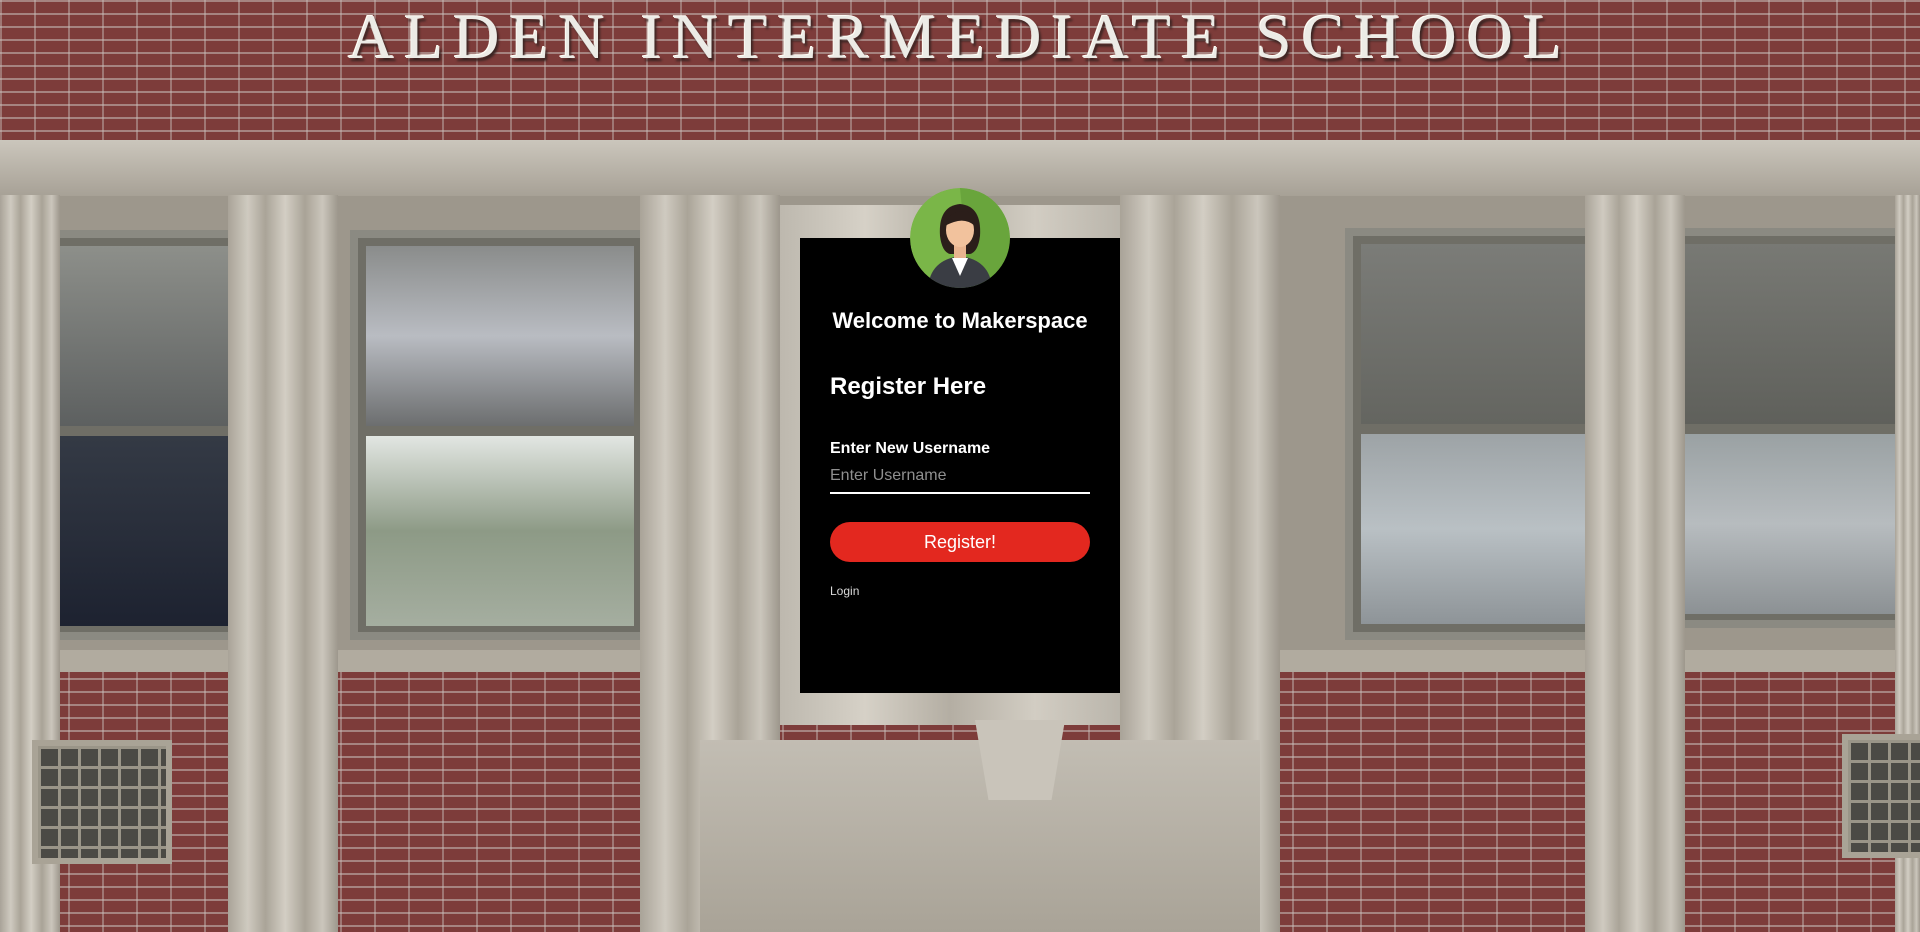 The height and width of the screenshot is (932, 1920). Describe the element at coordinates (960, 477) in the screenshot. I see `username-input` at that location.